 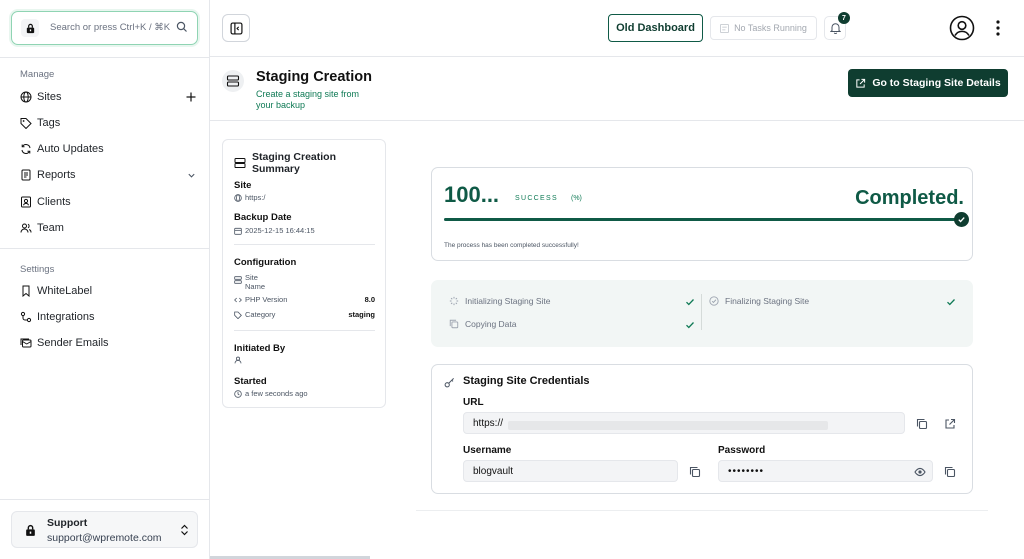 I want to click on site-label: Site, so click(x=243, y=185).